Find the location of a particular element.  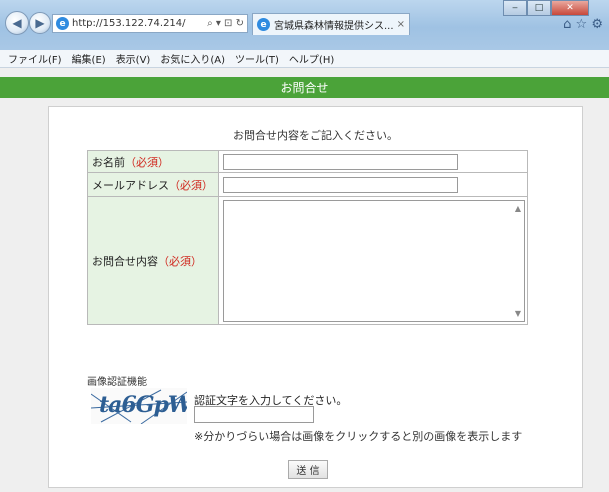

captcha-input is located at coordinates (254, 414).